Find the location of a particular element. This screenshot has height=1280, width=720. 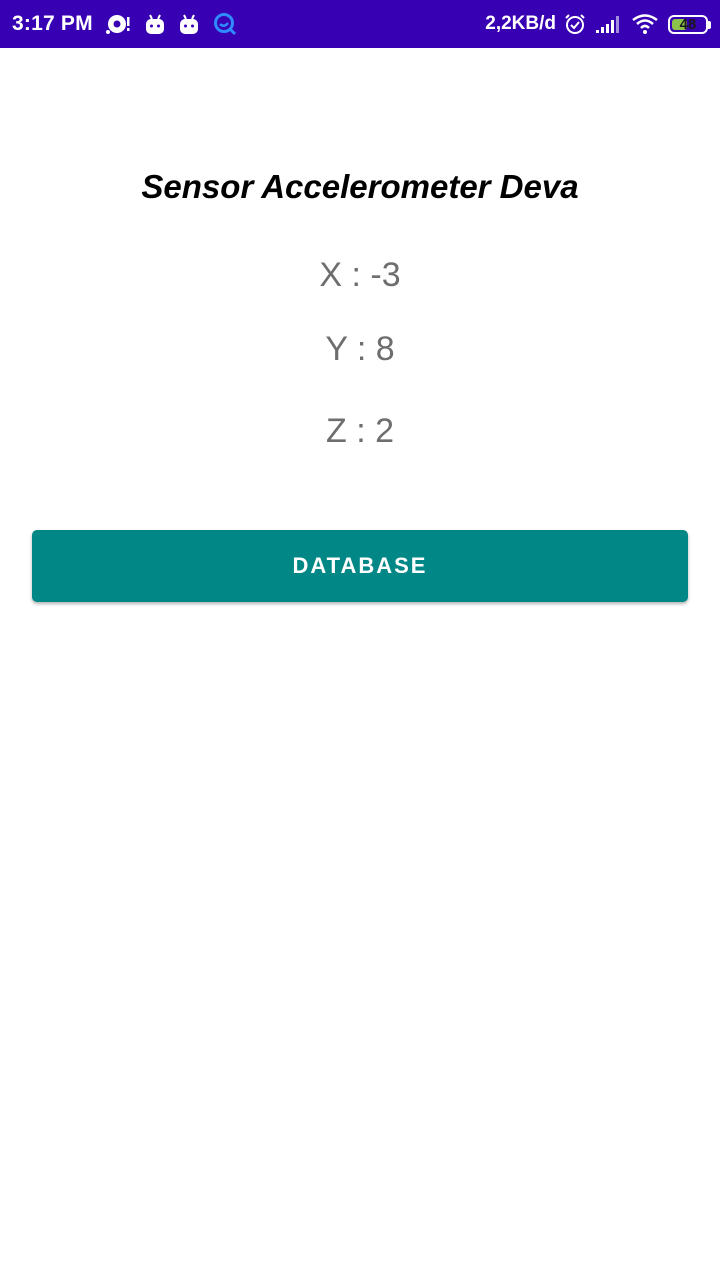

status-bar-right: 2,2KB/d 48 is located at coordinates (598, 24).